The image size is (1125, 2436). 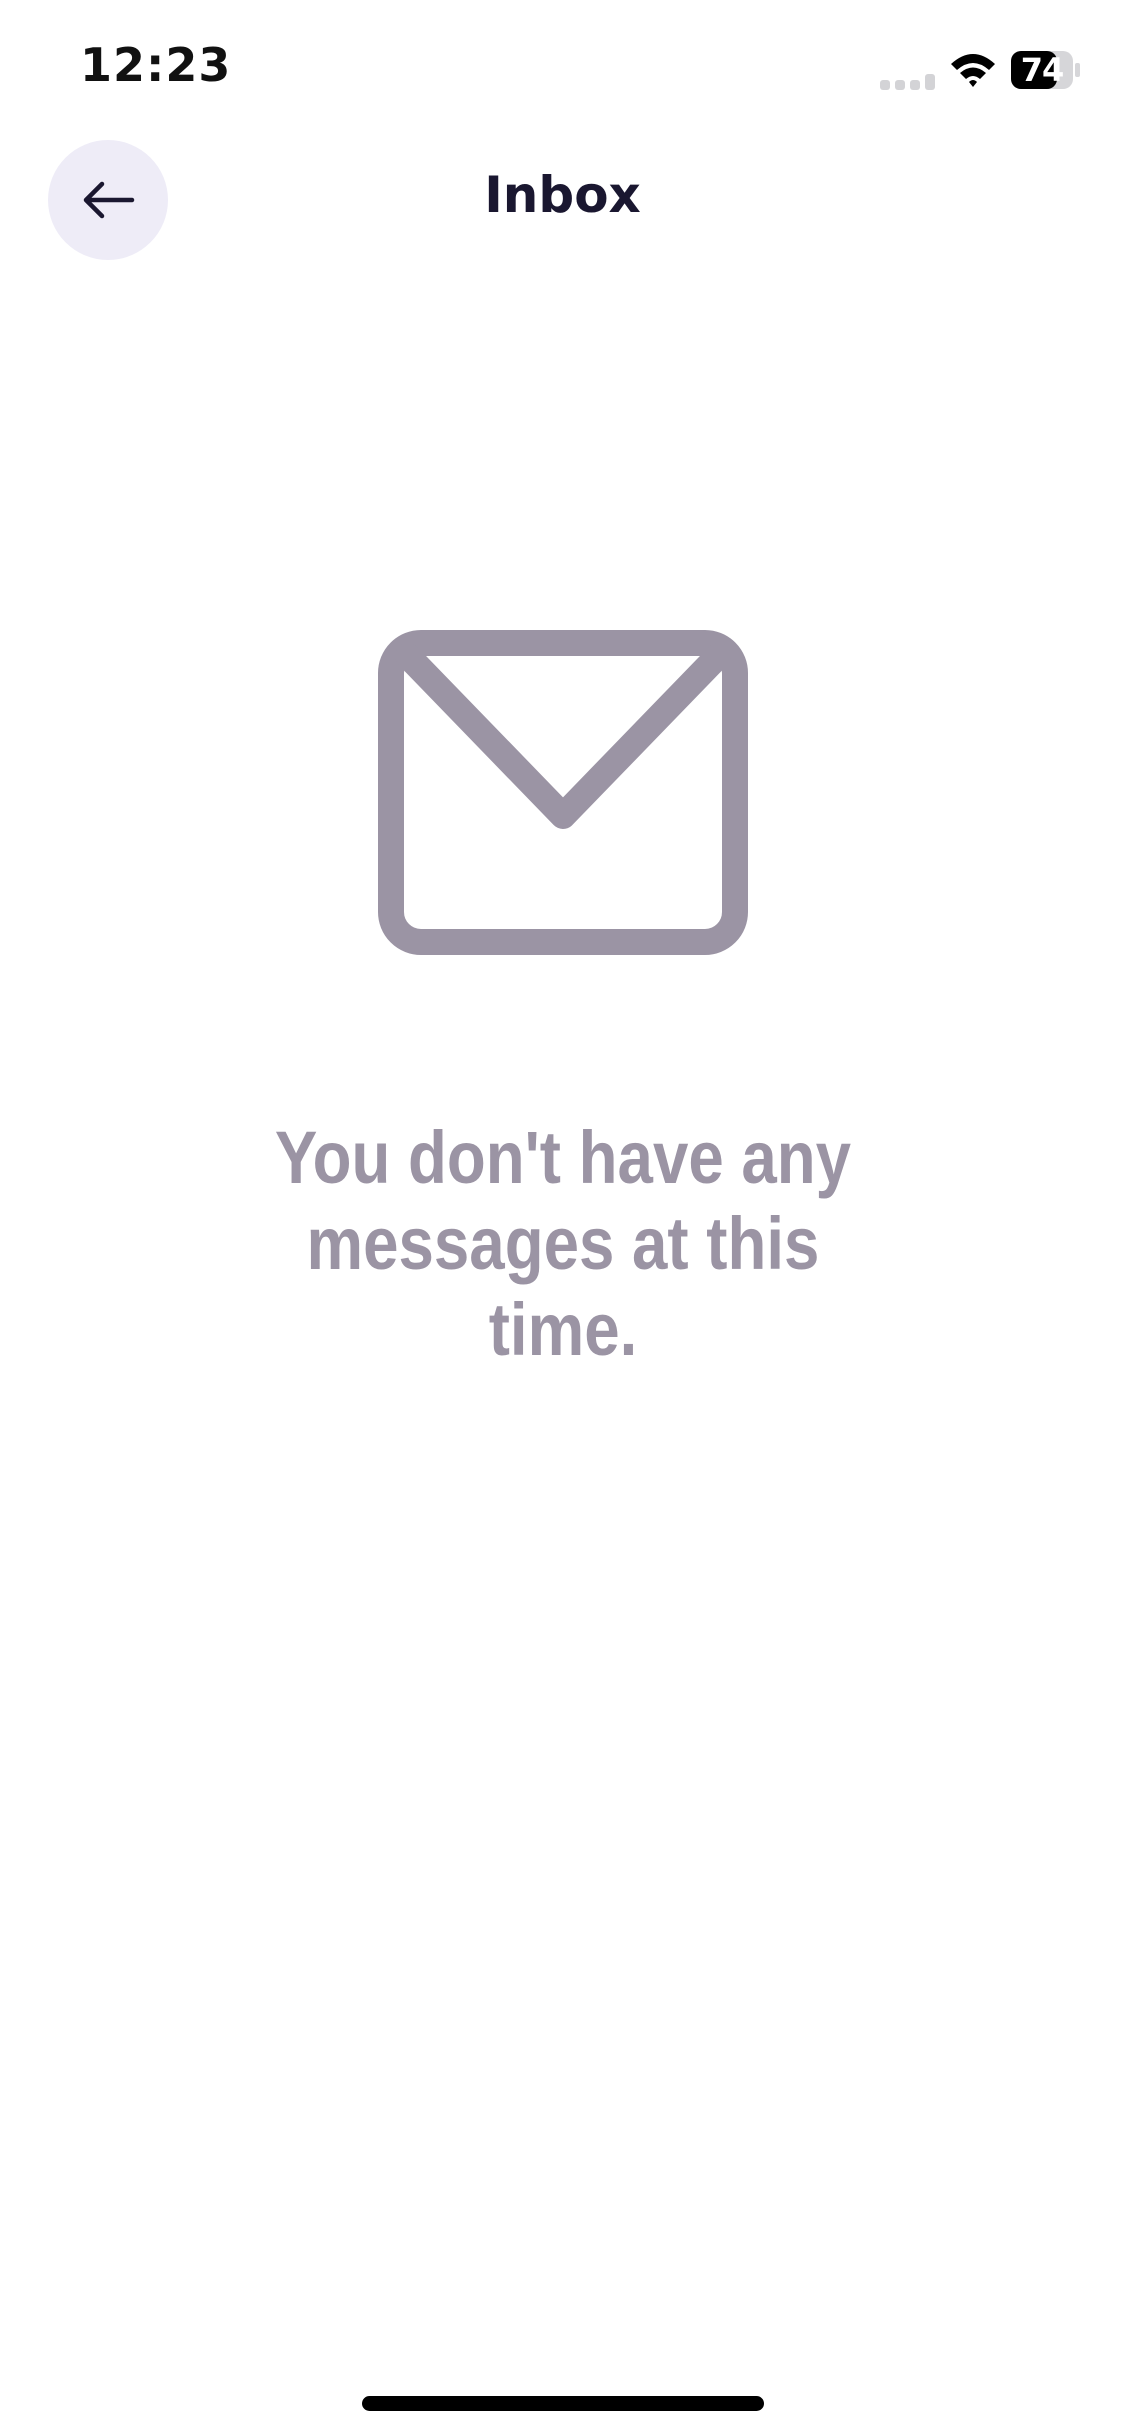 I want to click on home-indicator, so click(x=563, y=2403).